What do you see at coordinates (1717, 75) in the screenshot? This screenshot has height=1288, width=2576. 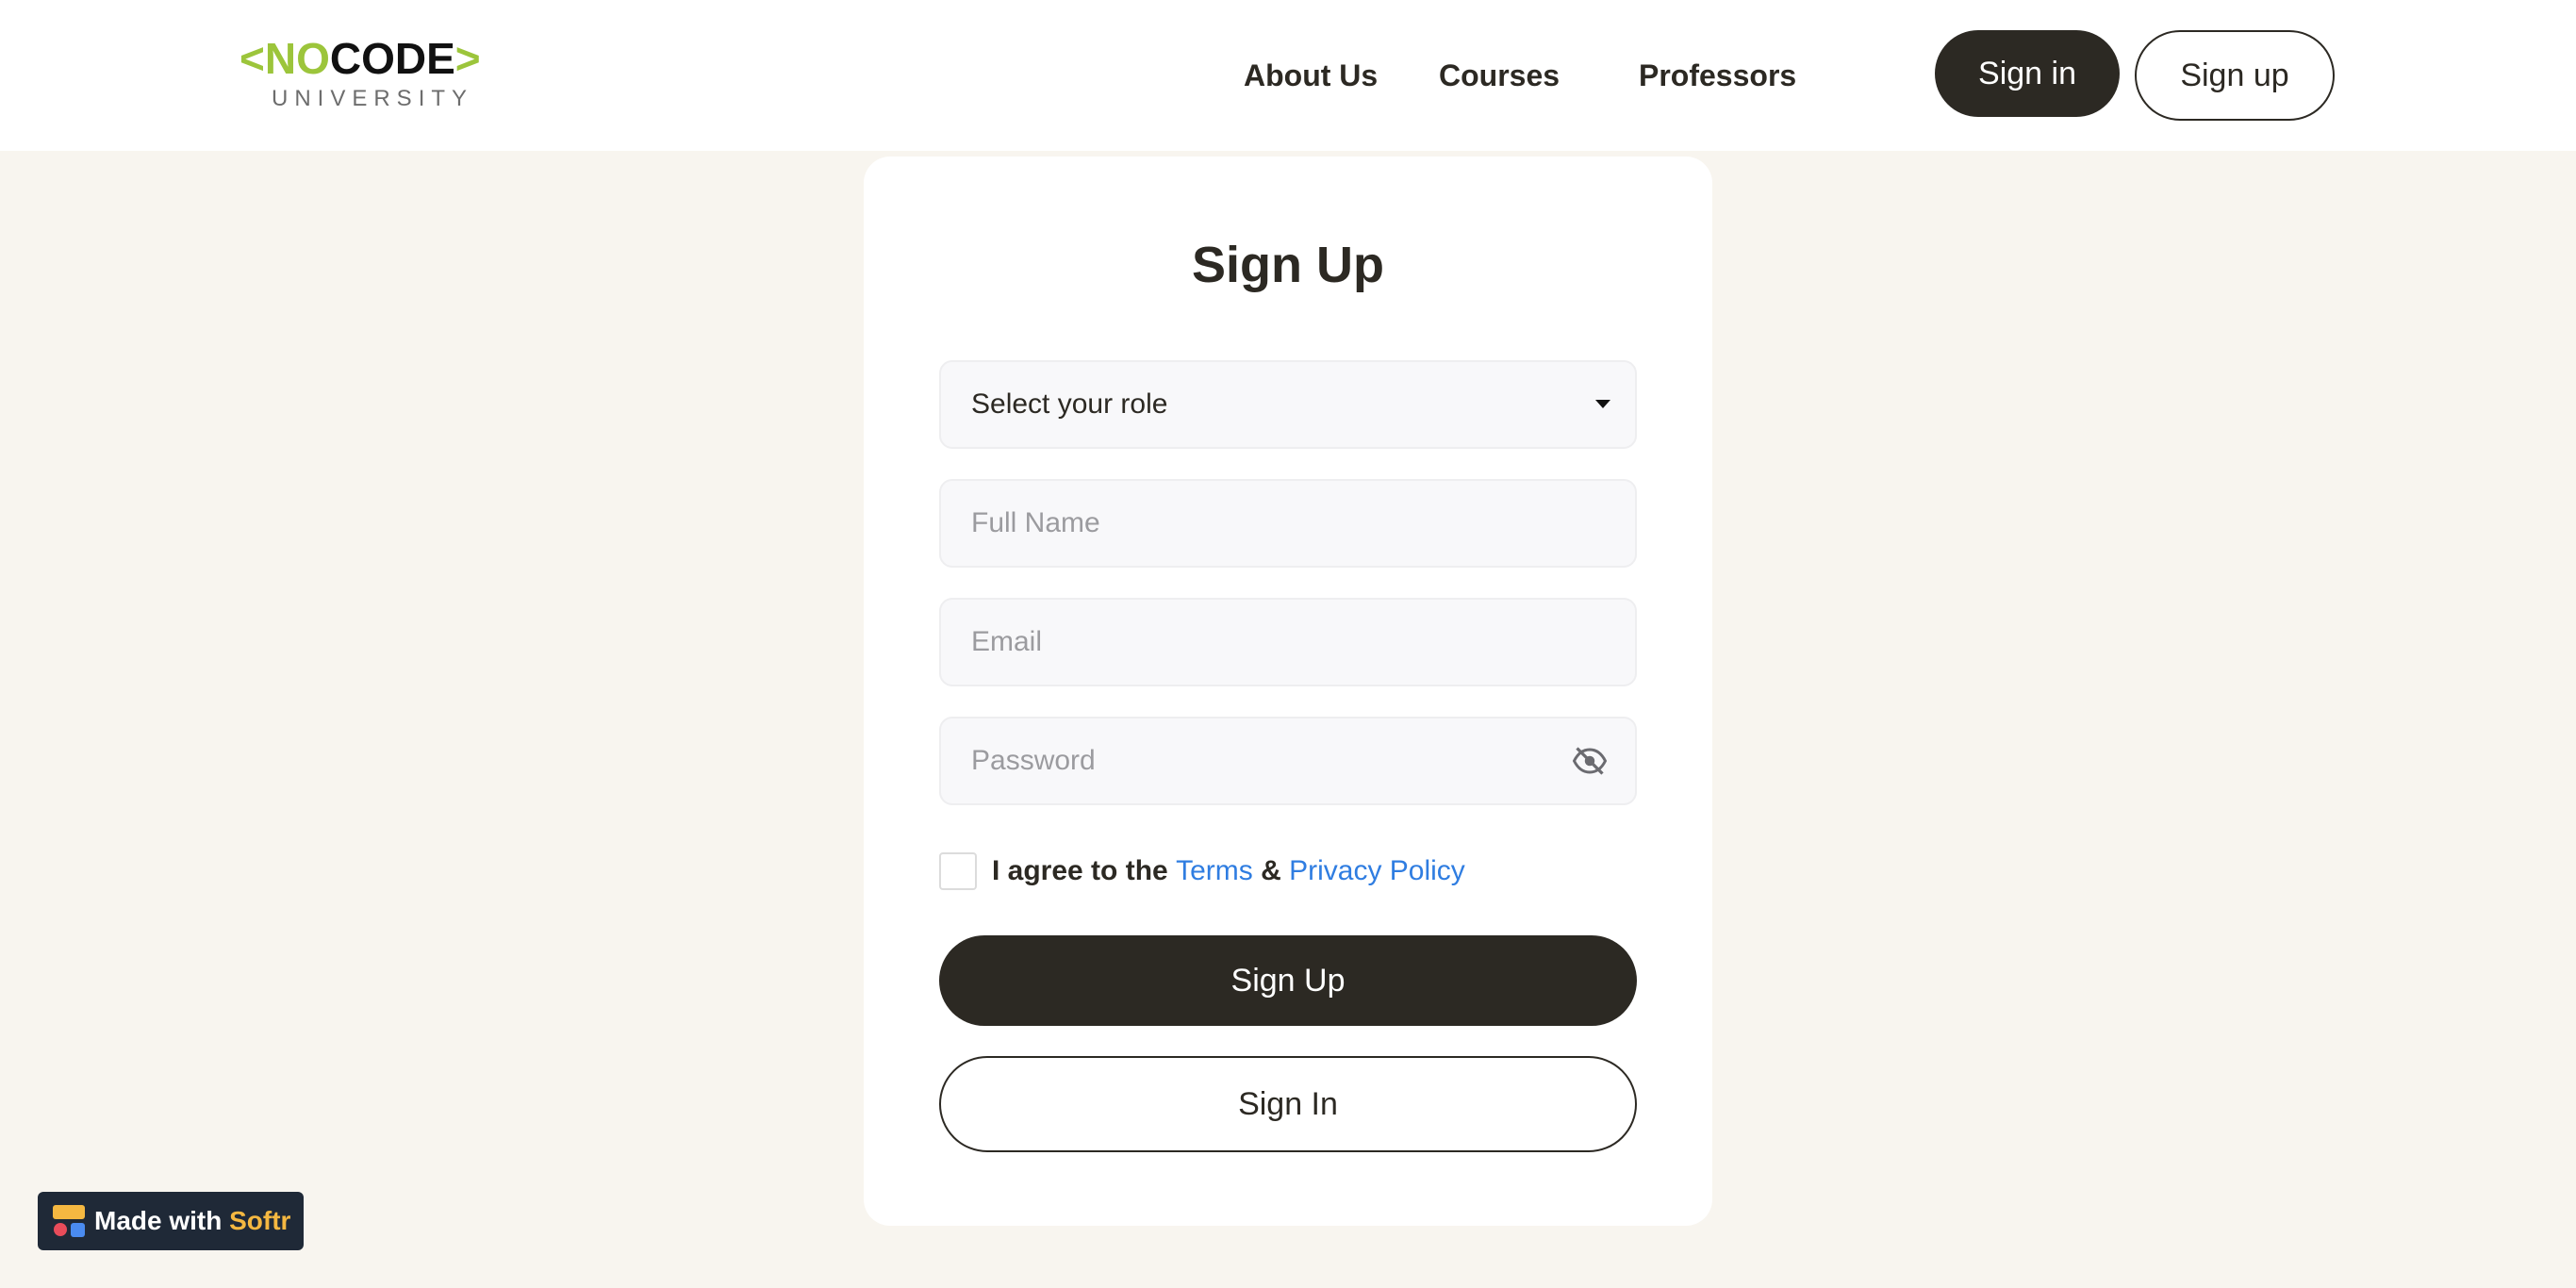 I see `nav-professors: Professors` at bounding box center [1717, 75].